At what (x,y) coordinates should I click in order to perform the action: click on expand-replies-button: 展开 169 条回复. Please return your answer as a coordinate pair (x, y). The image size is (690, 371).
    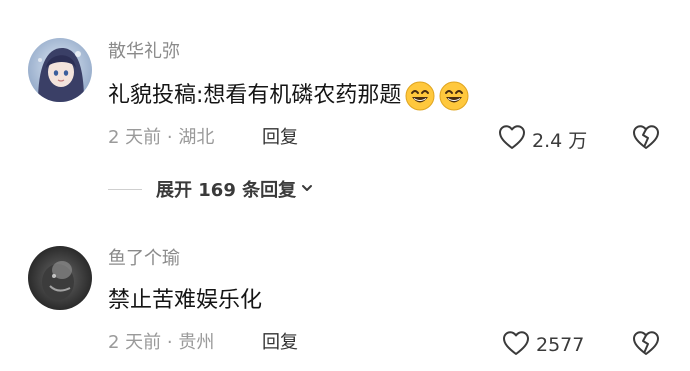
    Looking at the image, I should click on (211, 189).